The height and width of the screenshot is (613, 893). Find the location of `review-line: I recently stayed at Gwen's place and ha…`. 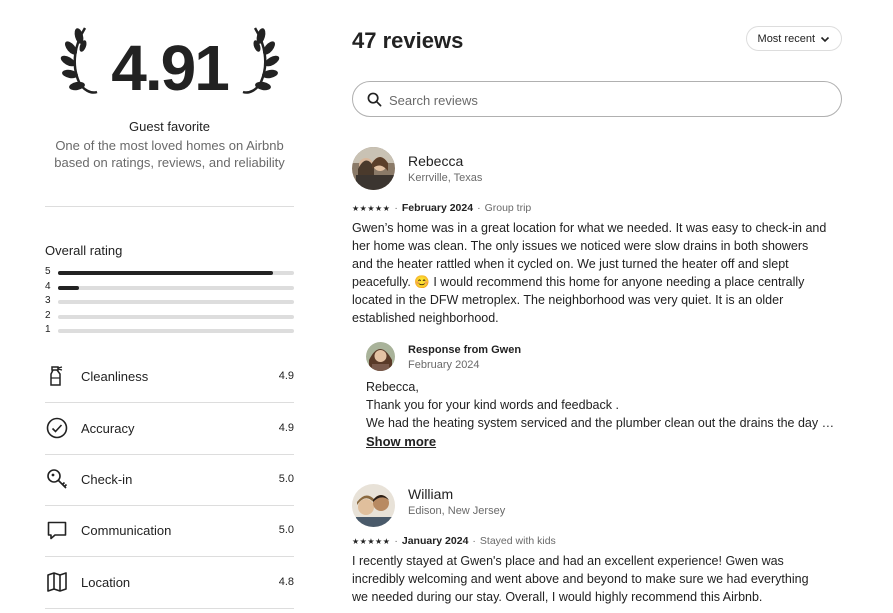

review-line: I recently stayed at Gwen's place and ha… is located at coordinates (568, 561).